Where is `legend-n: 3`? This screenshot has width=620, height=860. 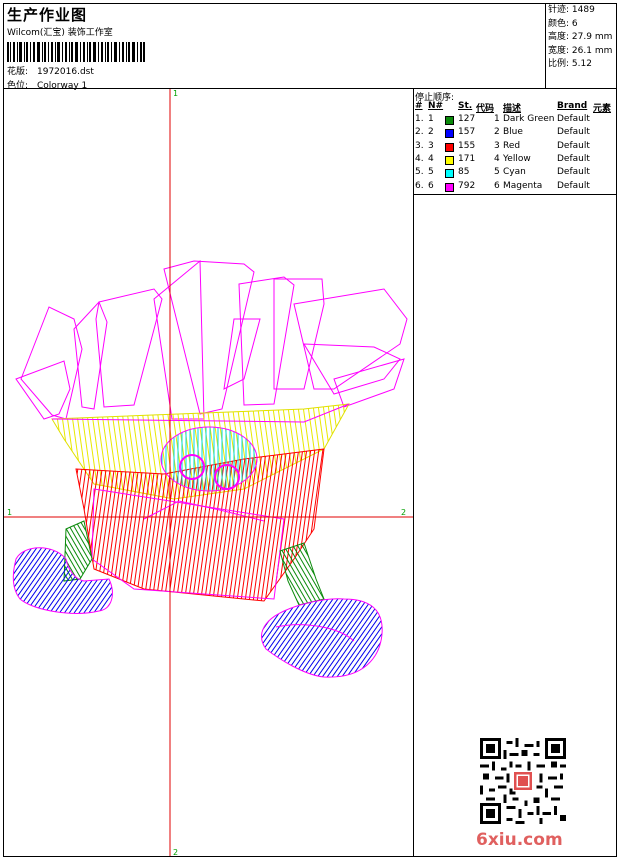 legend-n: 3 is located at coordinates (431, 145).